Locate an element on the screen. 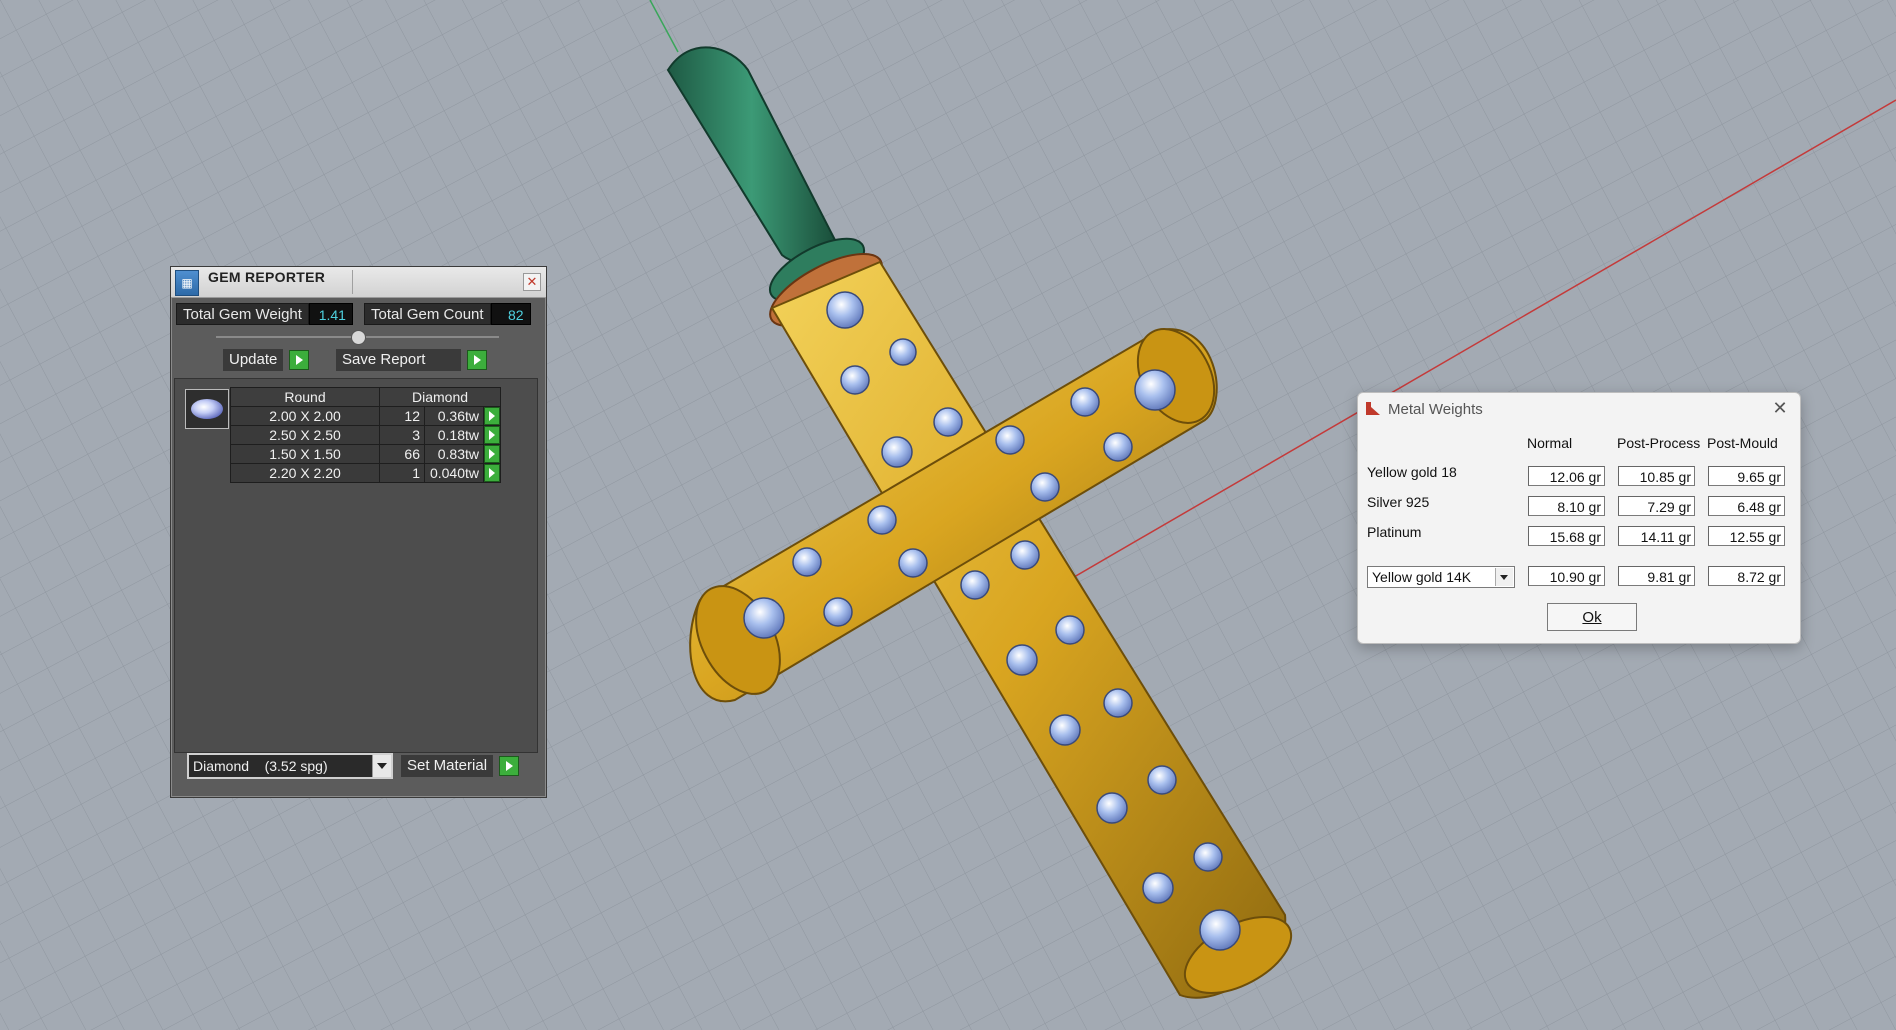  normal-weight-field: 15.68 gr is located at coordinates (1566, 536).